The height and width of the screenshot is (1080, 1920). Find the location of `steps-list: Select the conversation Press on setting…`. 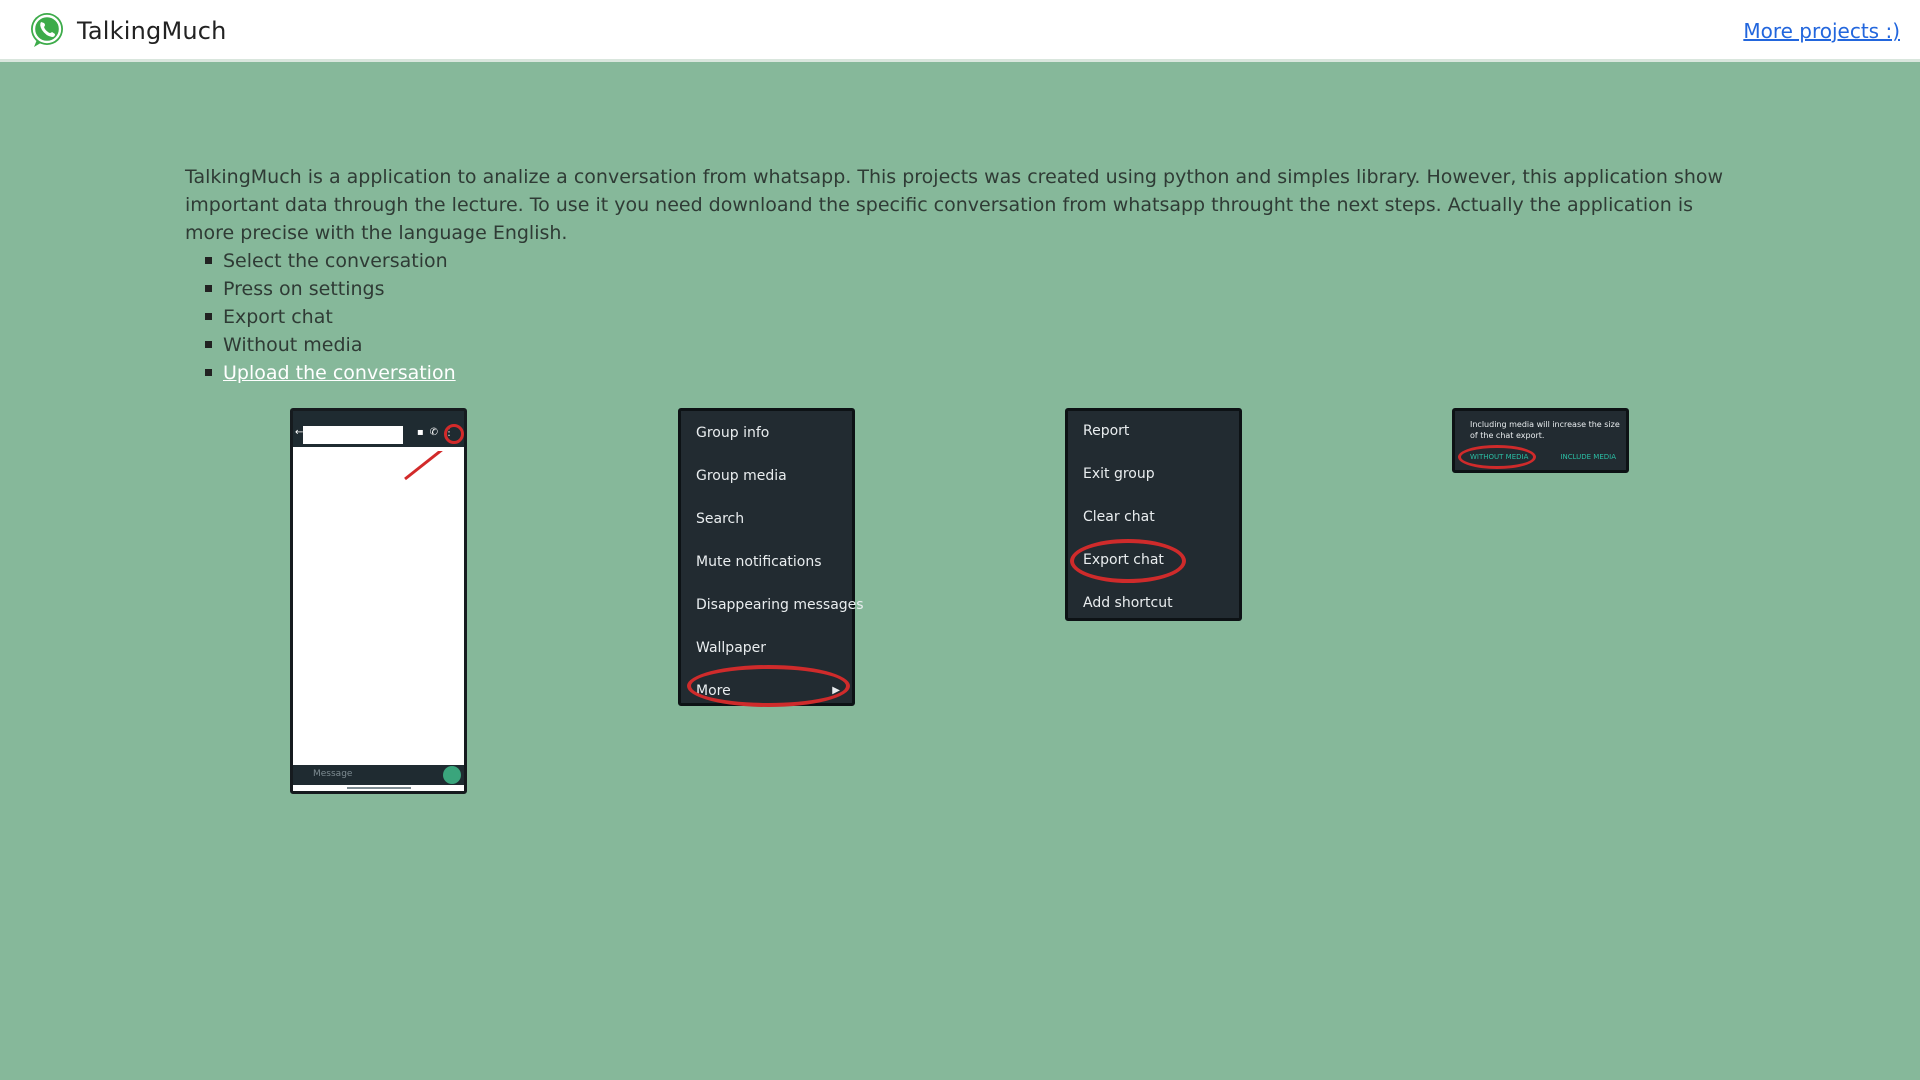

steps-list: Select the conversation Press on setting… is located at coordinates (965, 317).